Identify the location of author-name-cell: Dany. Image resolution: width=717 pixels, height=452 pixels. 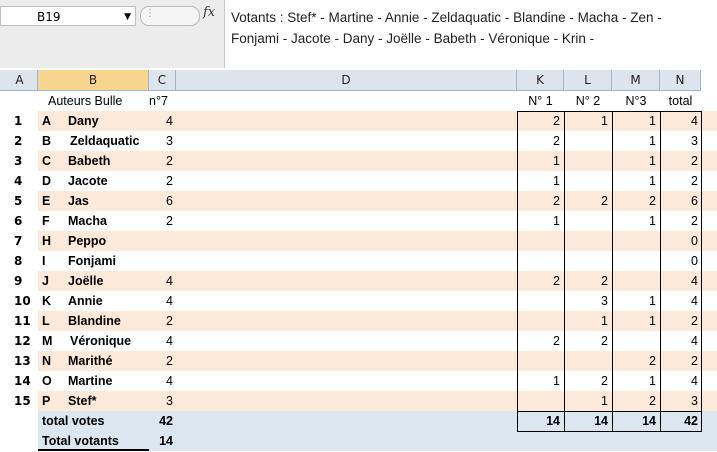
(108, 121).